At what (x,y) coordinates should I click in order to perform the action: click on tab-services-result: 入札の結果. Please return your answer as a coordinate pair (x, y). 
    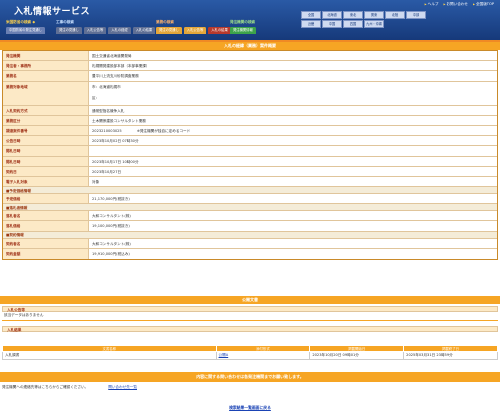
    Looking at the image, I should click on (219, 30).